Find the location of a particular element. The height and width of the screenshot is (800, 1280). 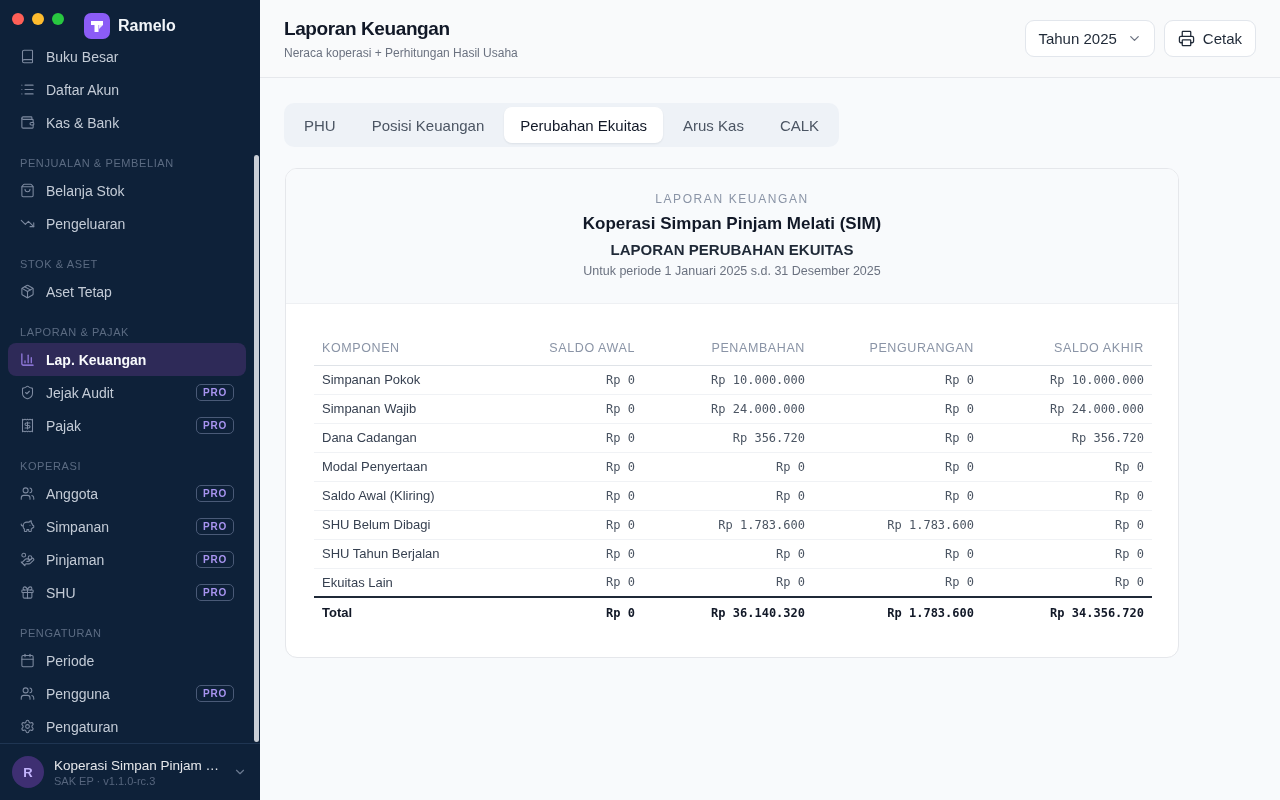

receipt-icon is located at coordinates (27, 425).